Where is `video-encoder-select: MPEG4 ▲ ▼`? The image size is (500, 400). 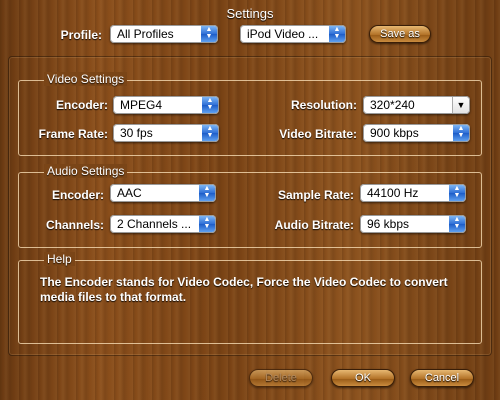
video-encoder-select: MPEG4 ▲ ▼ is located at coordinates (166, 105).